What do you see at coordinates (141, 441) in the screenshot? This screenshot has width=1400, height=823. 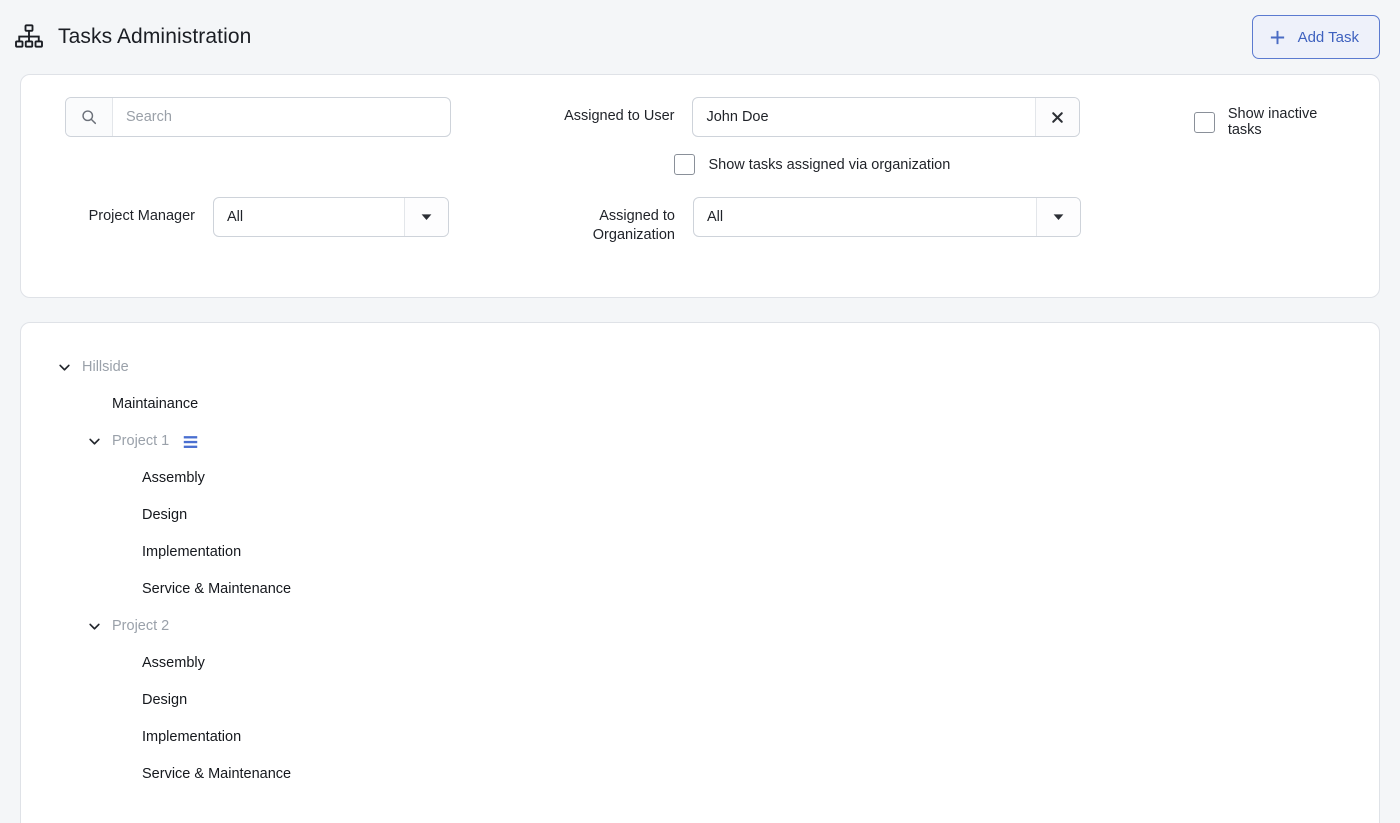 I see `tree-node-label: Project 1` at bounding box center [141, 441].